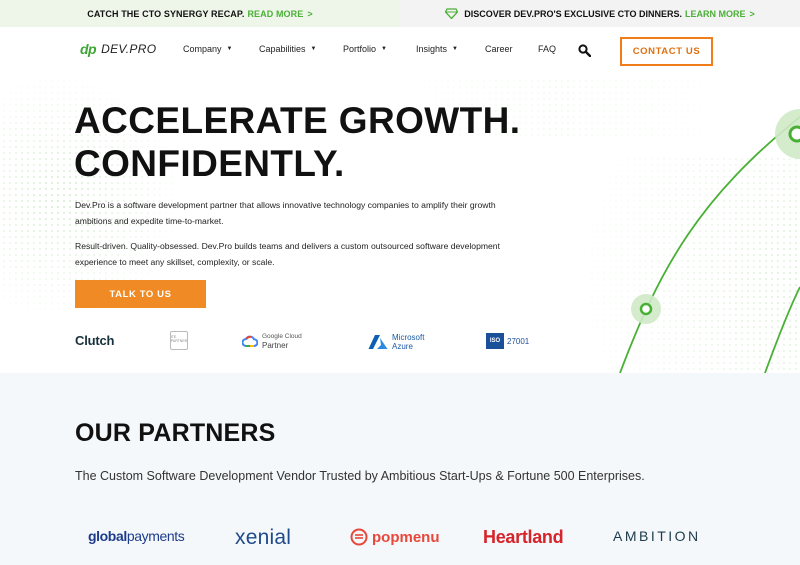 The height and width of the screenshot is (565, 800). I want to click on popmenu-icon, so click(359, 537).